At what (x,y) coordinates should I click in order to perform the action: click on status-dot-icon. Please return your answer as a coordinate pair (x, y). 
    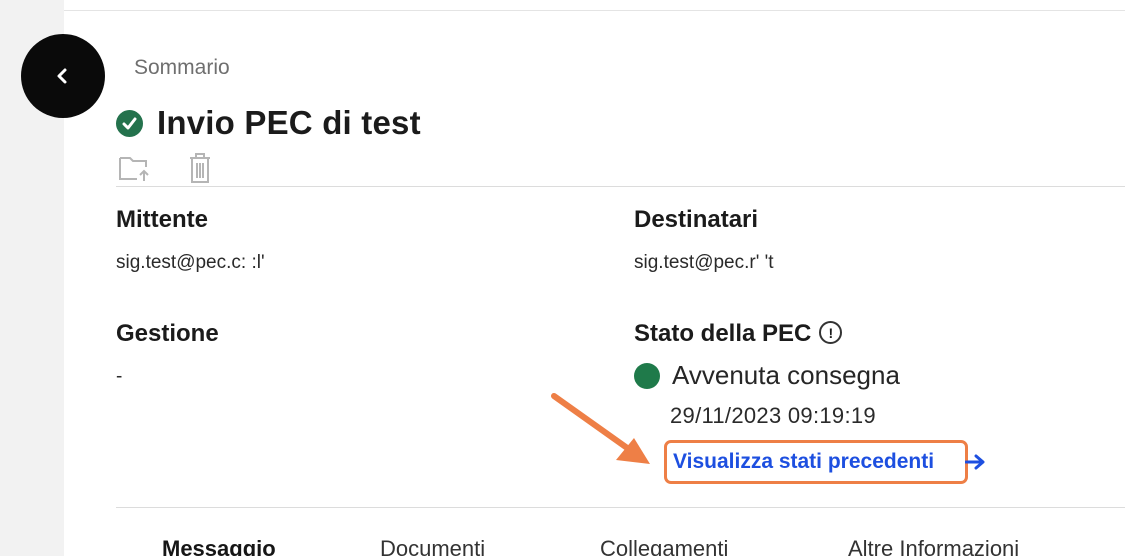
    Looking at the image, I should click on (647, 375).